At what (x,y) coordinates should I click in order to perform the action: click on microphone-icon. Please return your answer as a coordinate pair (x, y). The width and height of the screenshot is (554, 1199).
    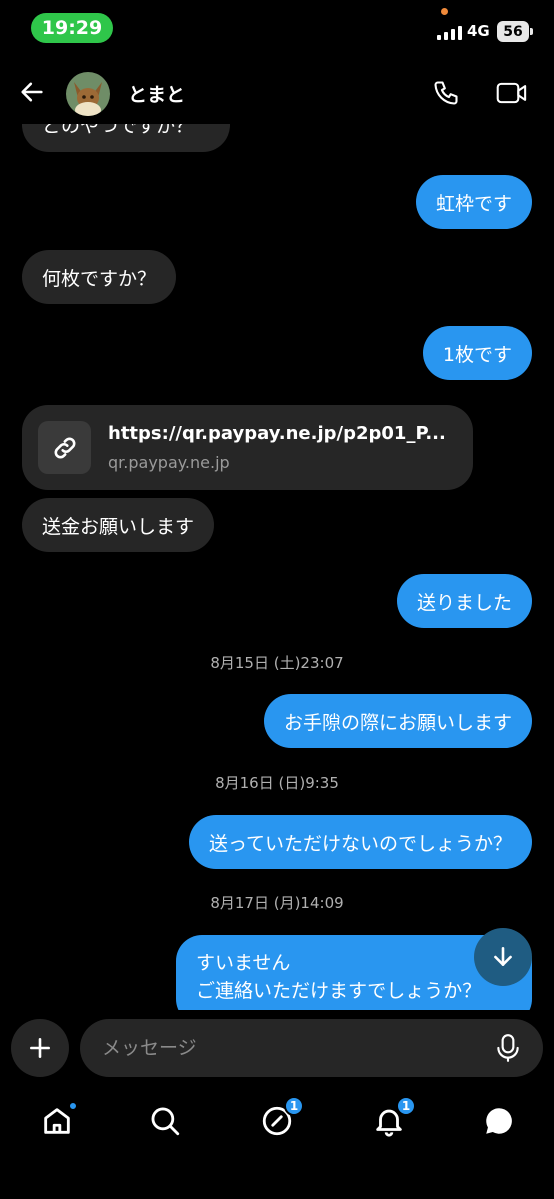
    Looking at the image, I should click on (508, 1048).